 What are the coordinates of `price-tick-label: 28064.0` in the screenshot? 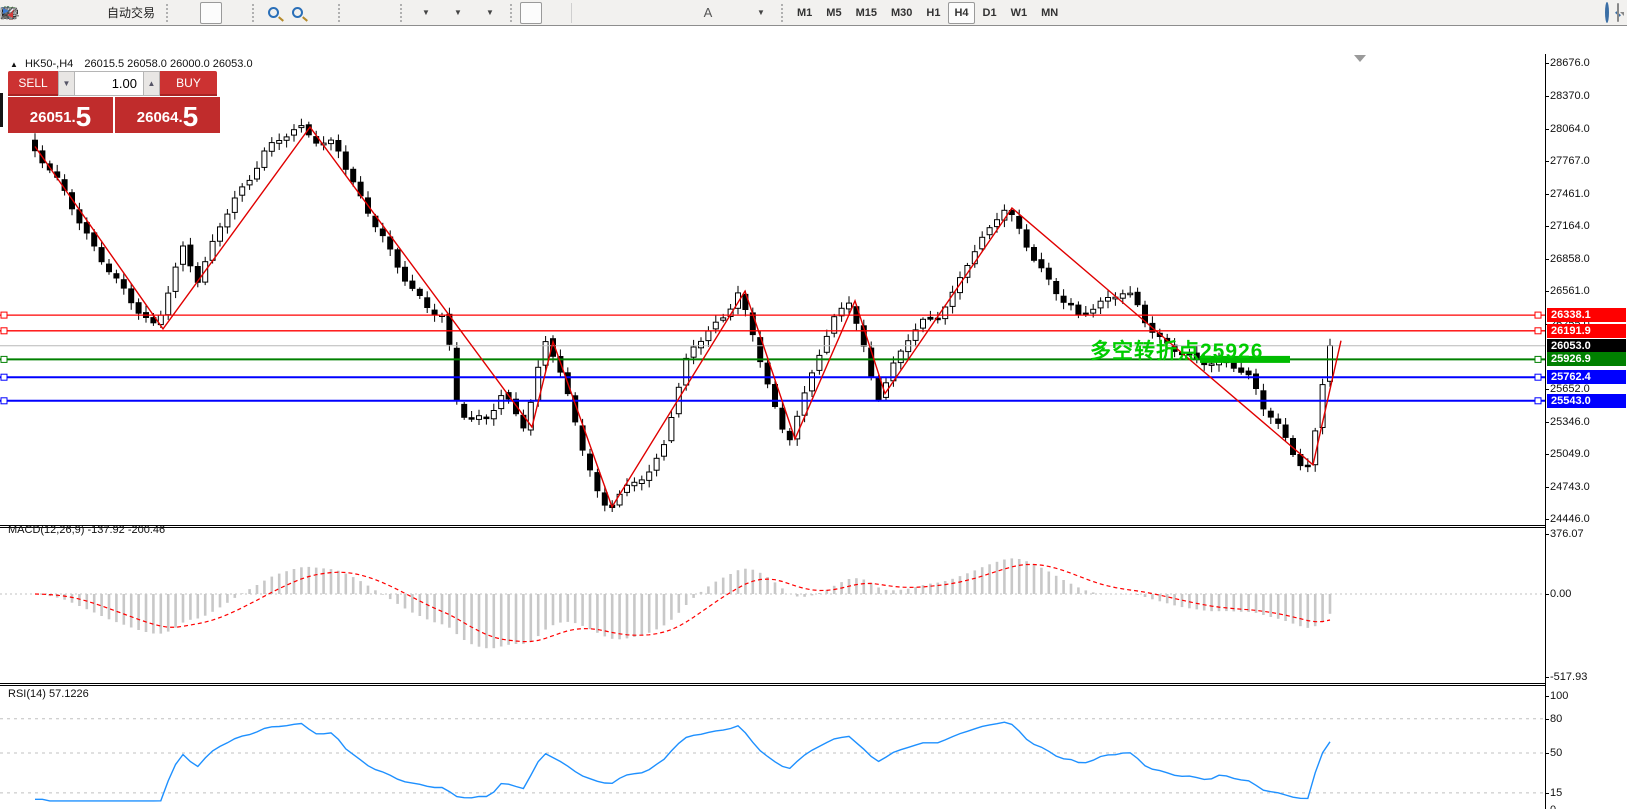 It's located at (1570, 129).